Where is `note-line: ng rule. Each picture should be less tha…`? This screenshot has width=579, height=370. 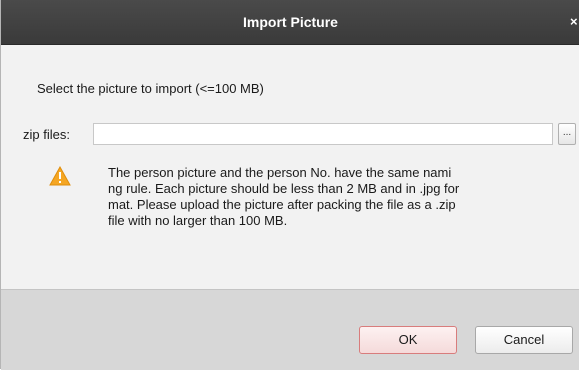
note-line: ng rule. Each picture should be less tha… is located at coordinates (284, 188).